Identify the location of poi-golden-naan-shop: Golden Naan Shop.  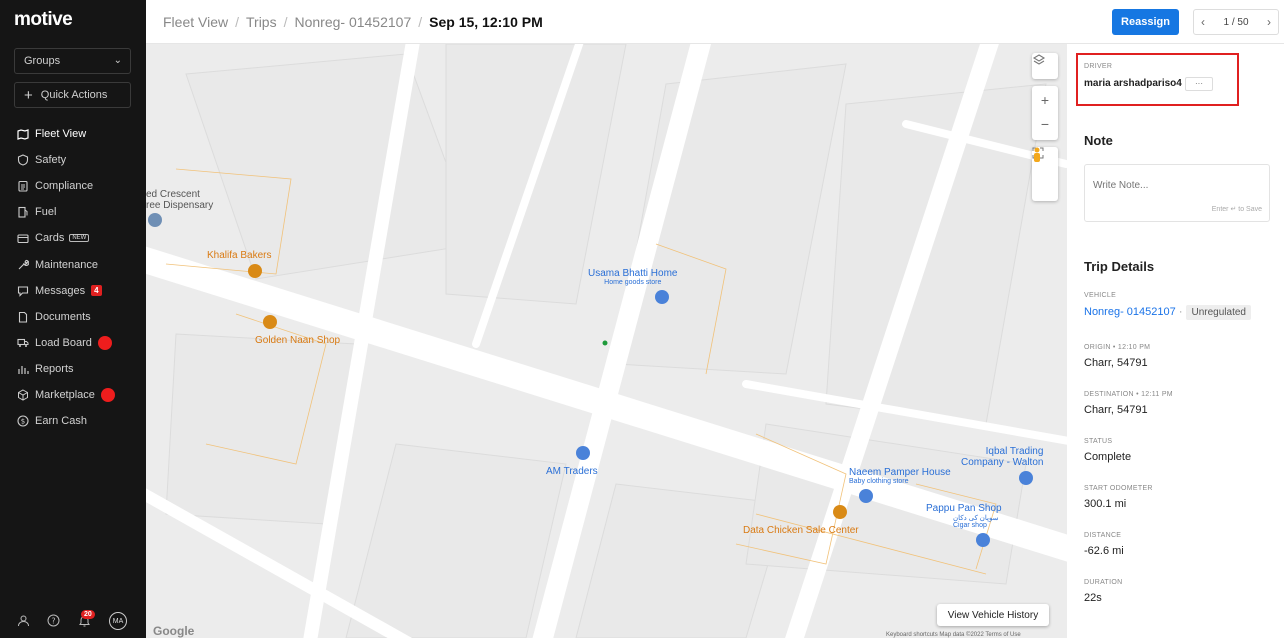
(297, 340).